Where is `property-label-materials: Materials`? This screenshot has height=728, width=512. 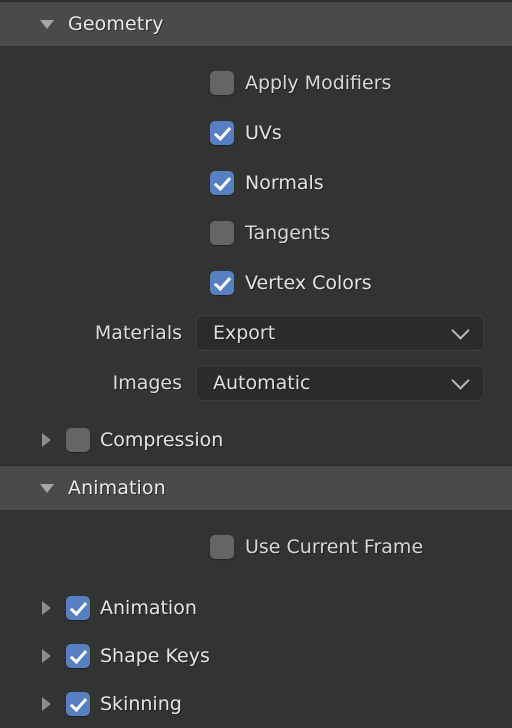 property-label-materials: Materials is located at coordinates (138, 333).